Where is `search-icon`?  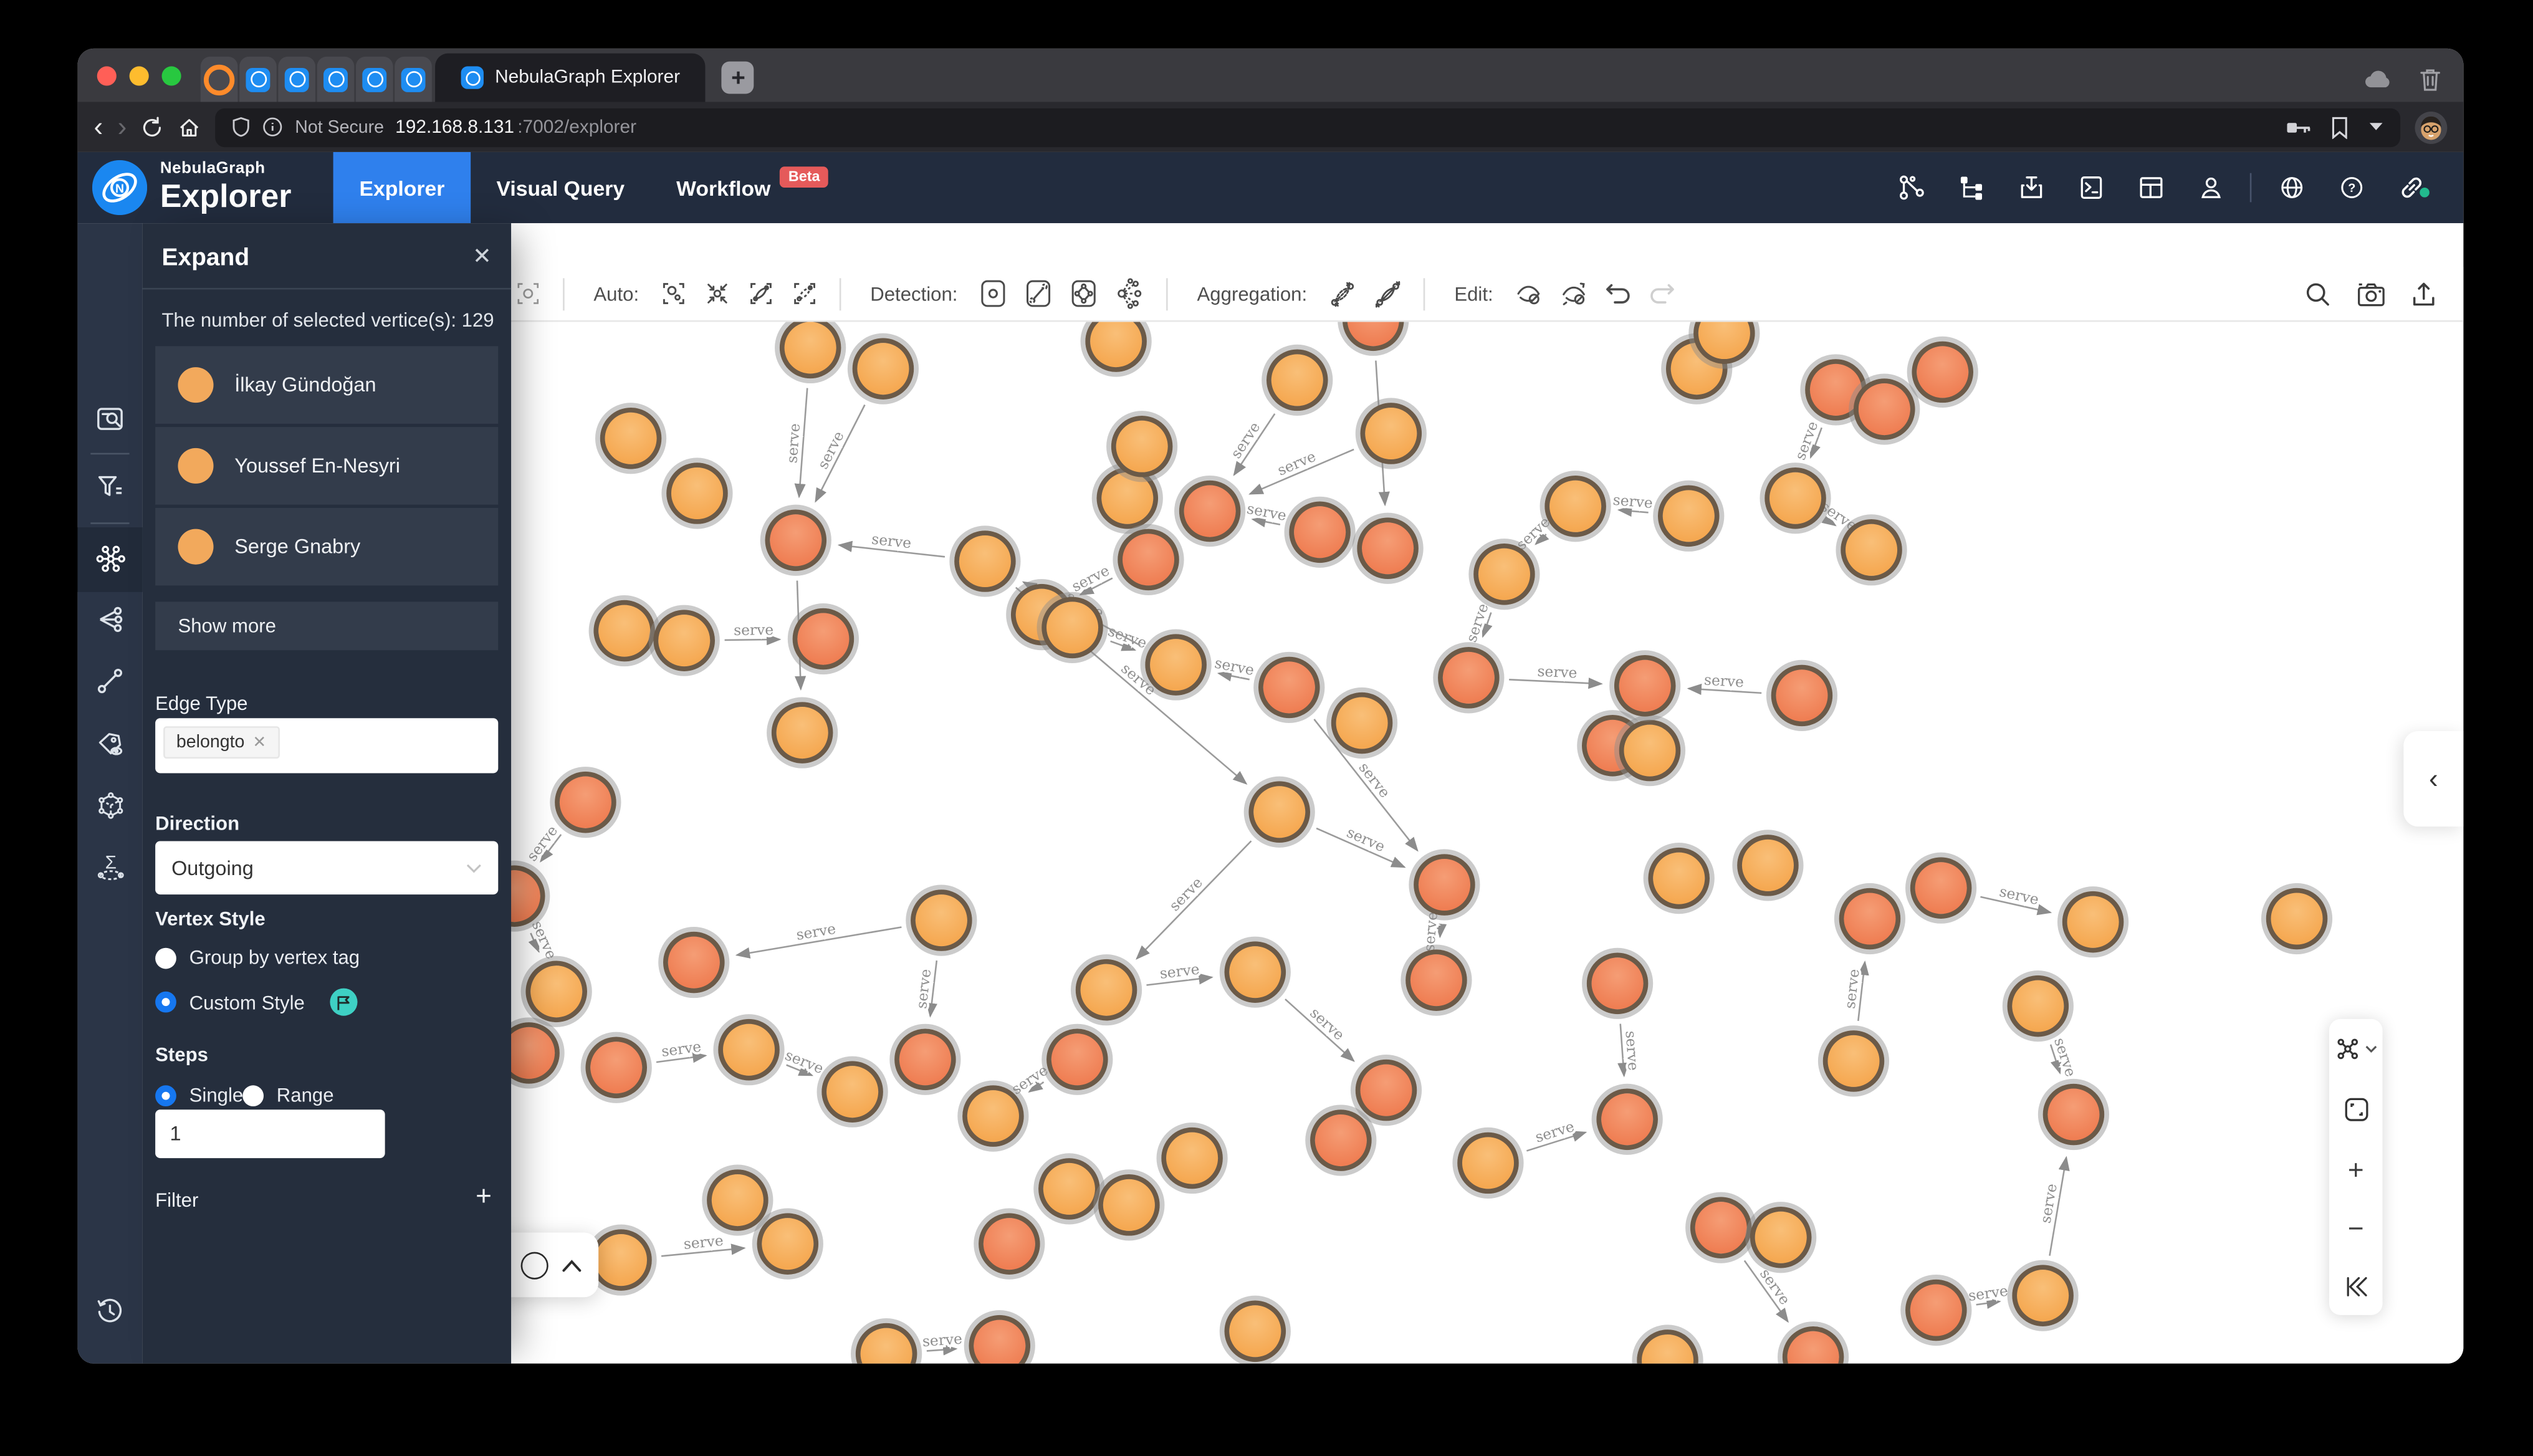
search-icon is located at coordinates (2317, 294).